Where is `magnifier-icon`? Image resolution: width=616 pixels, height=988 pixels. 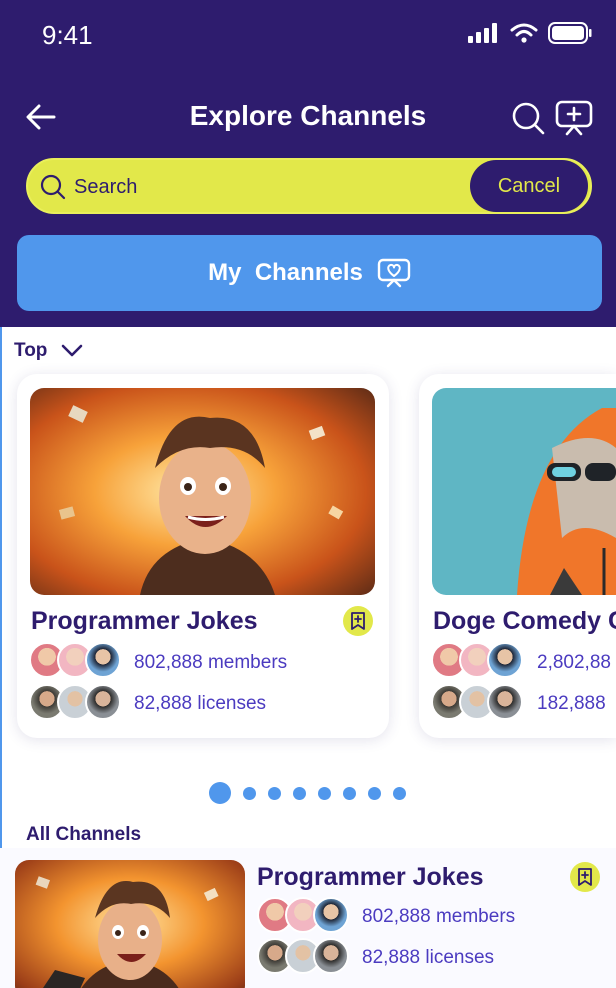
magnifier-icon is located at coordinates (53, 187).